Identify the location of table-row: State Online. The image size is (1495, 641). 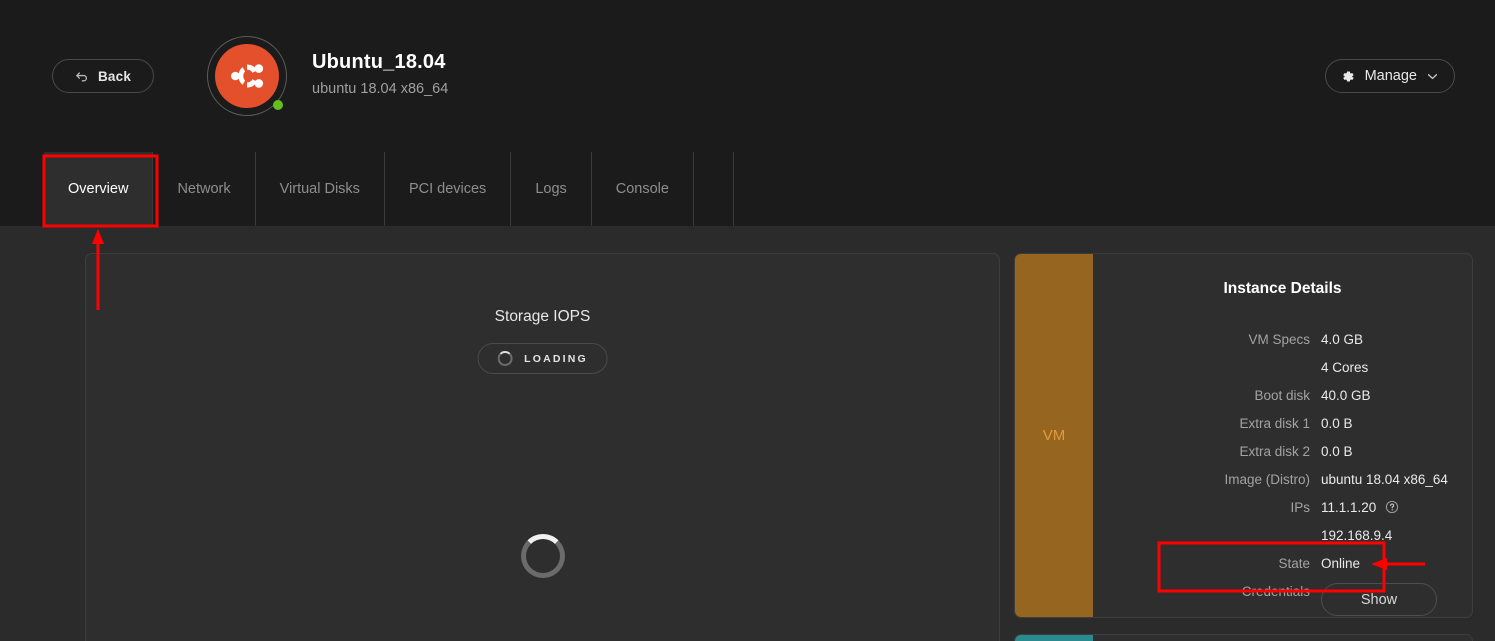
(1282, 564).